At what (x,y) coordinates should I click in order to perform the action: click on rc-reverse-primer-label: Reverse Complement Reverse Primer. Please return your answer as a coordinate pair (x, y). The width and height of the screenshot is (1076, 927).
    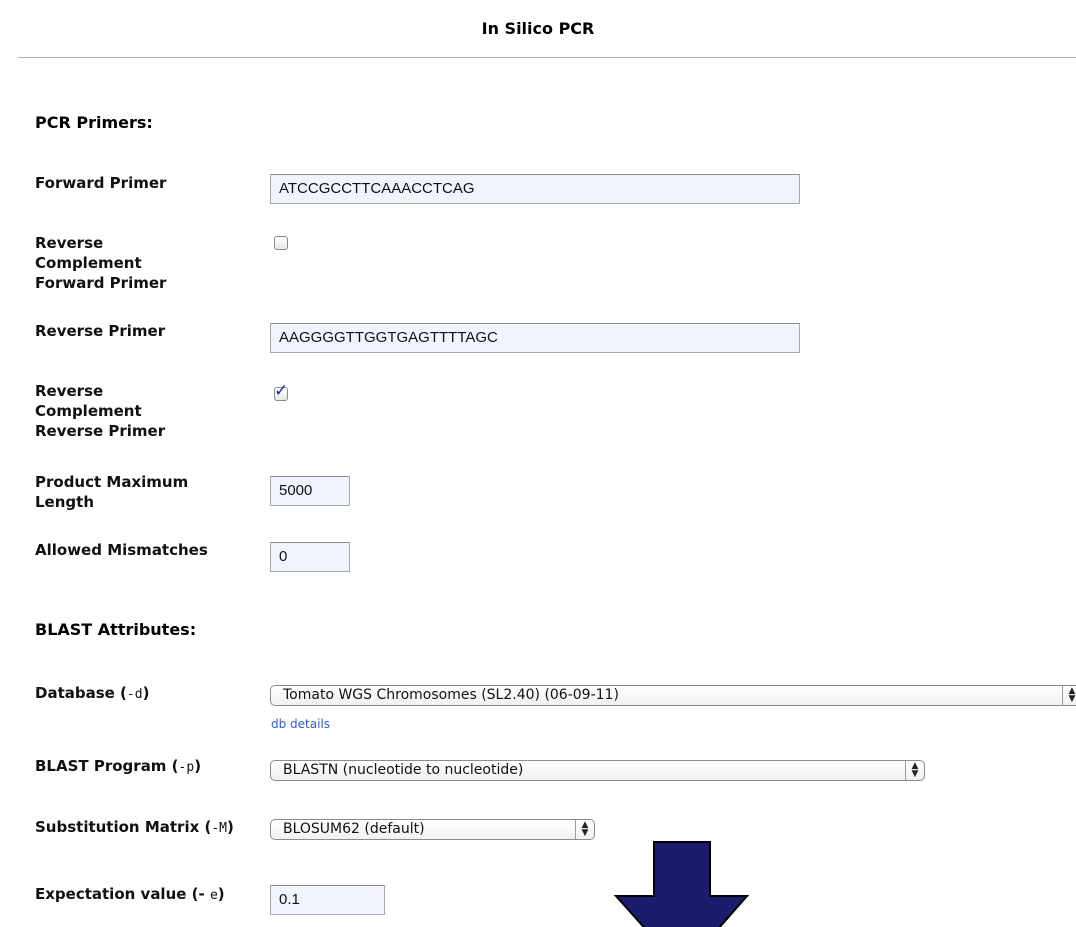
    Looking at the image, I should click on (100, 411).